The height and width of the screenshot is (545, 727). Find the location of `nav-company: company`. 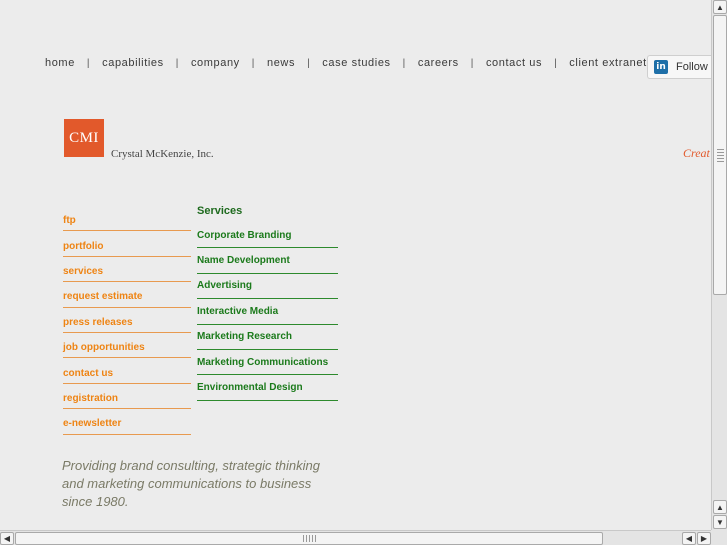

nav-company: company is located at coordinates (215, 63).